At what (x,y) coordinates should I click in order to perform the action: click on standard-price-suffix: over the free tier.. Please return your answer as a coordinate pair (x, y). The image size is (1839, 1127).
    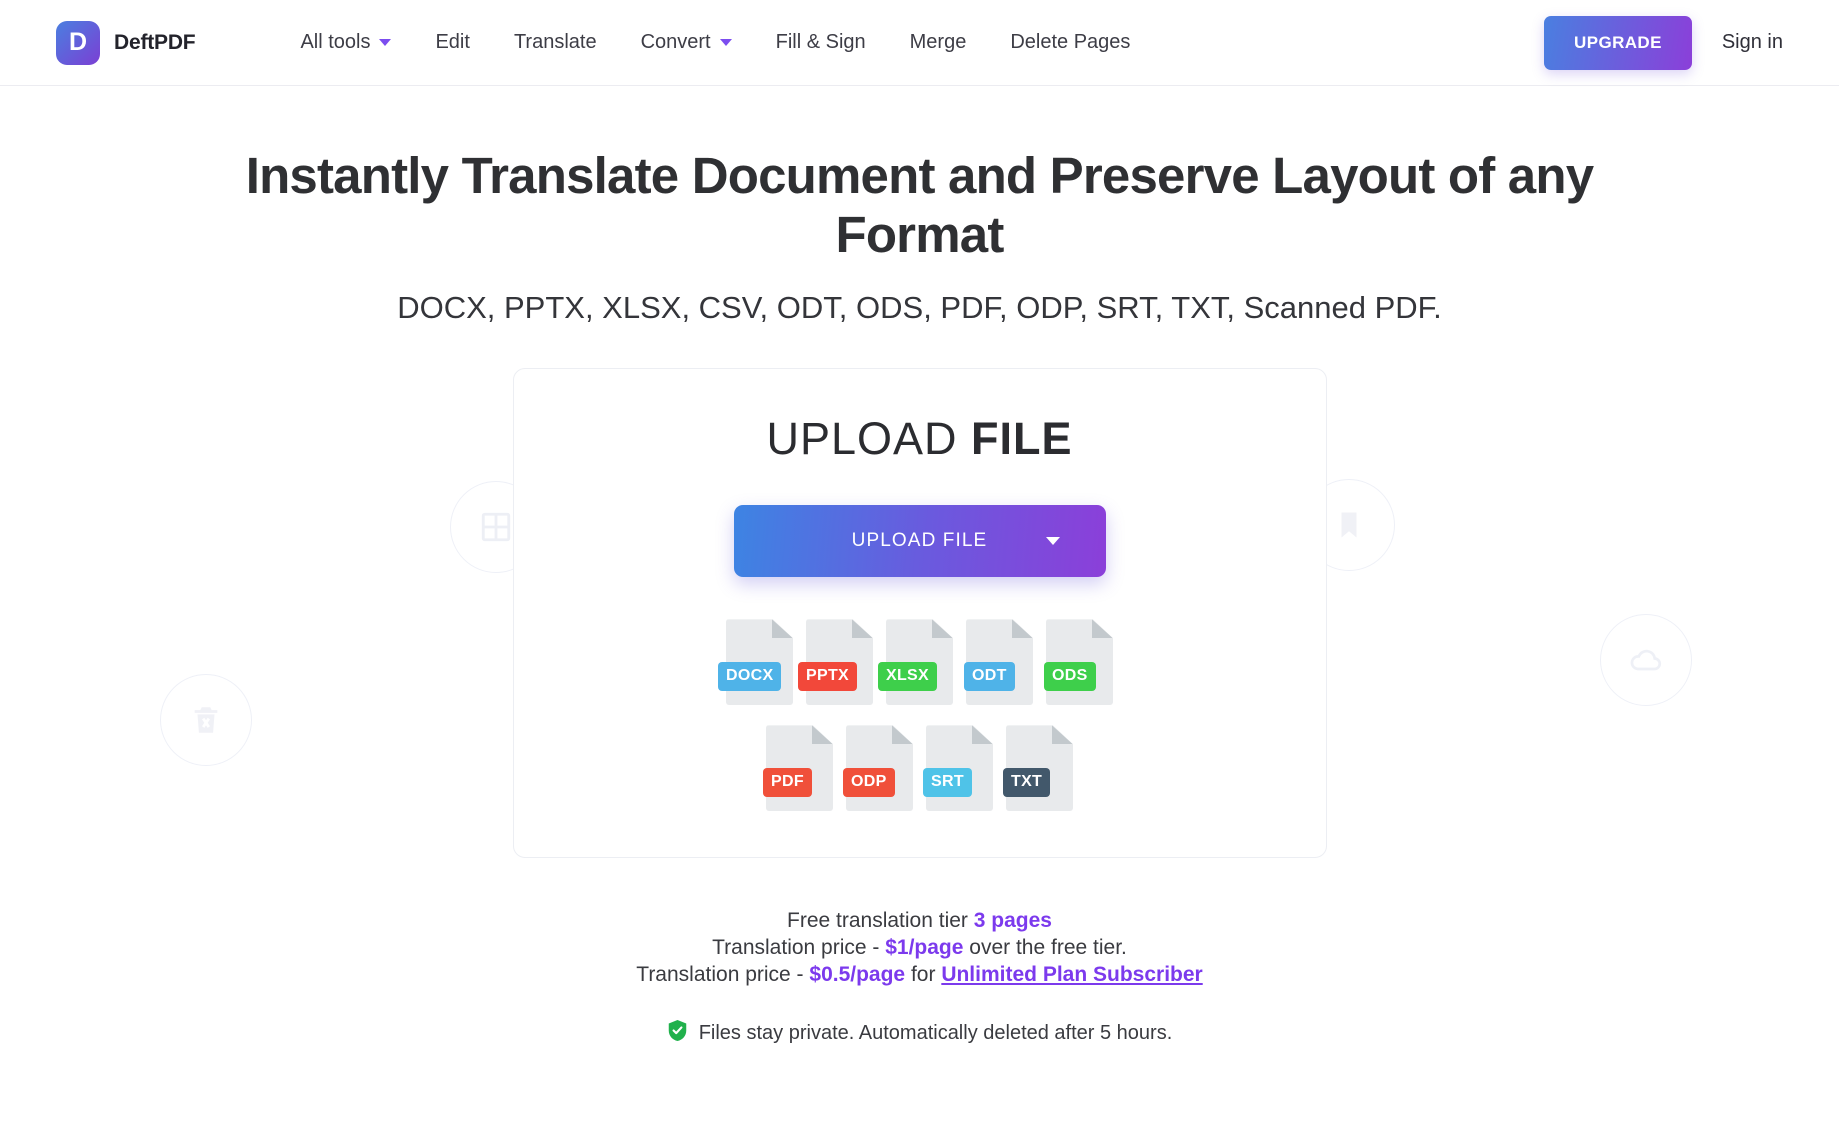
    Looking at the image, I should click on (1045, 948).